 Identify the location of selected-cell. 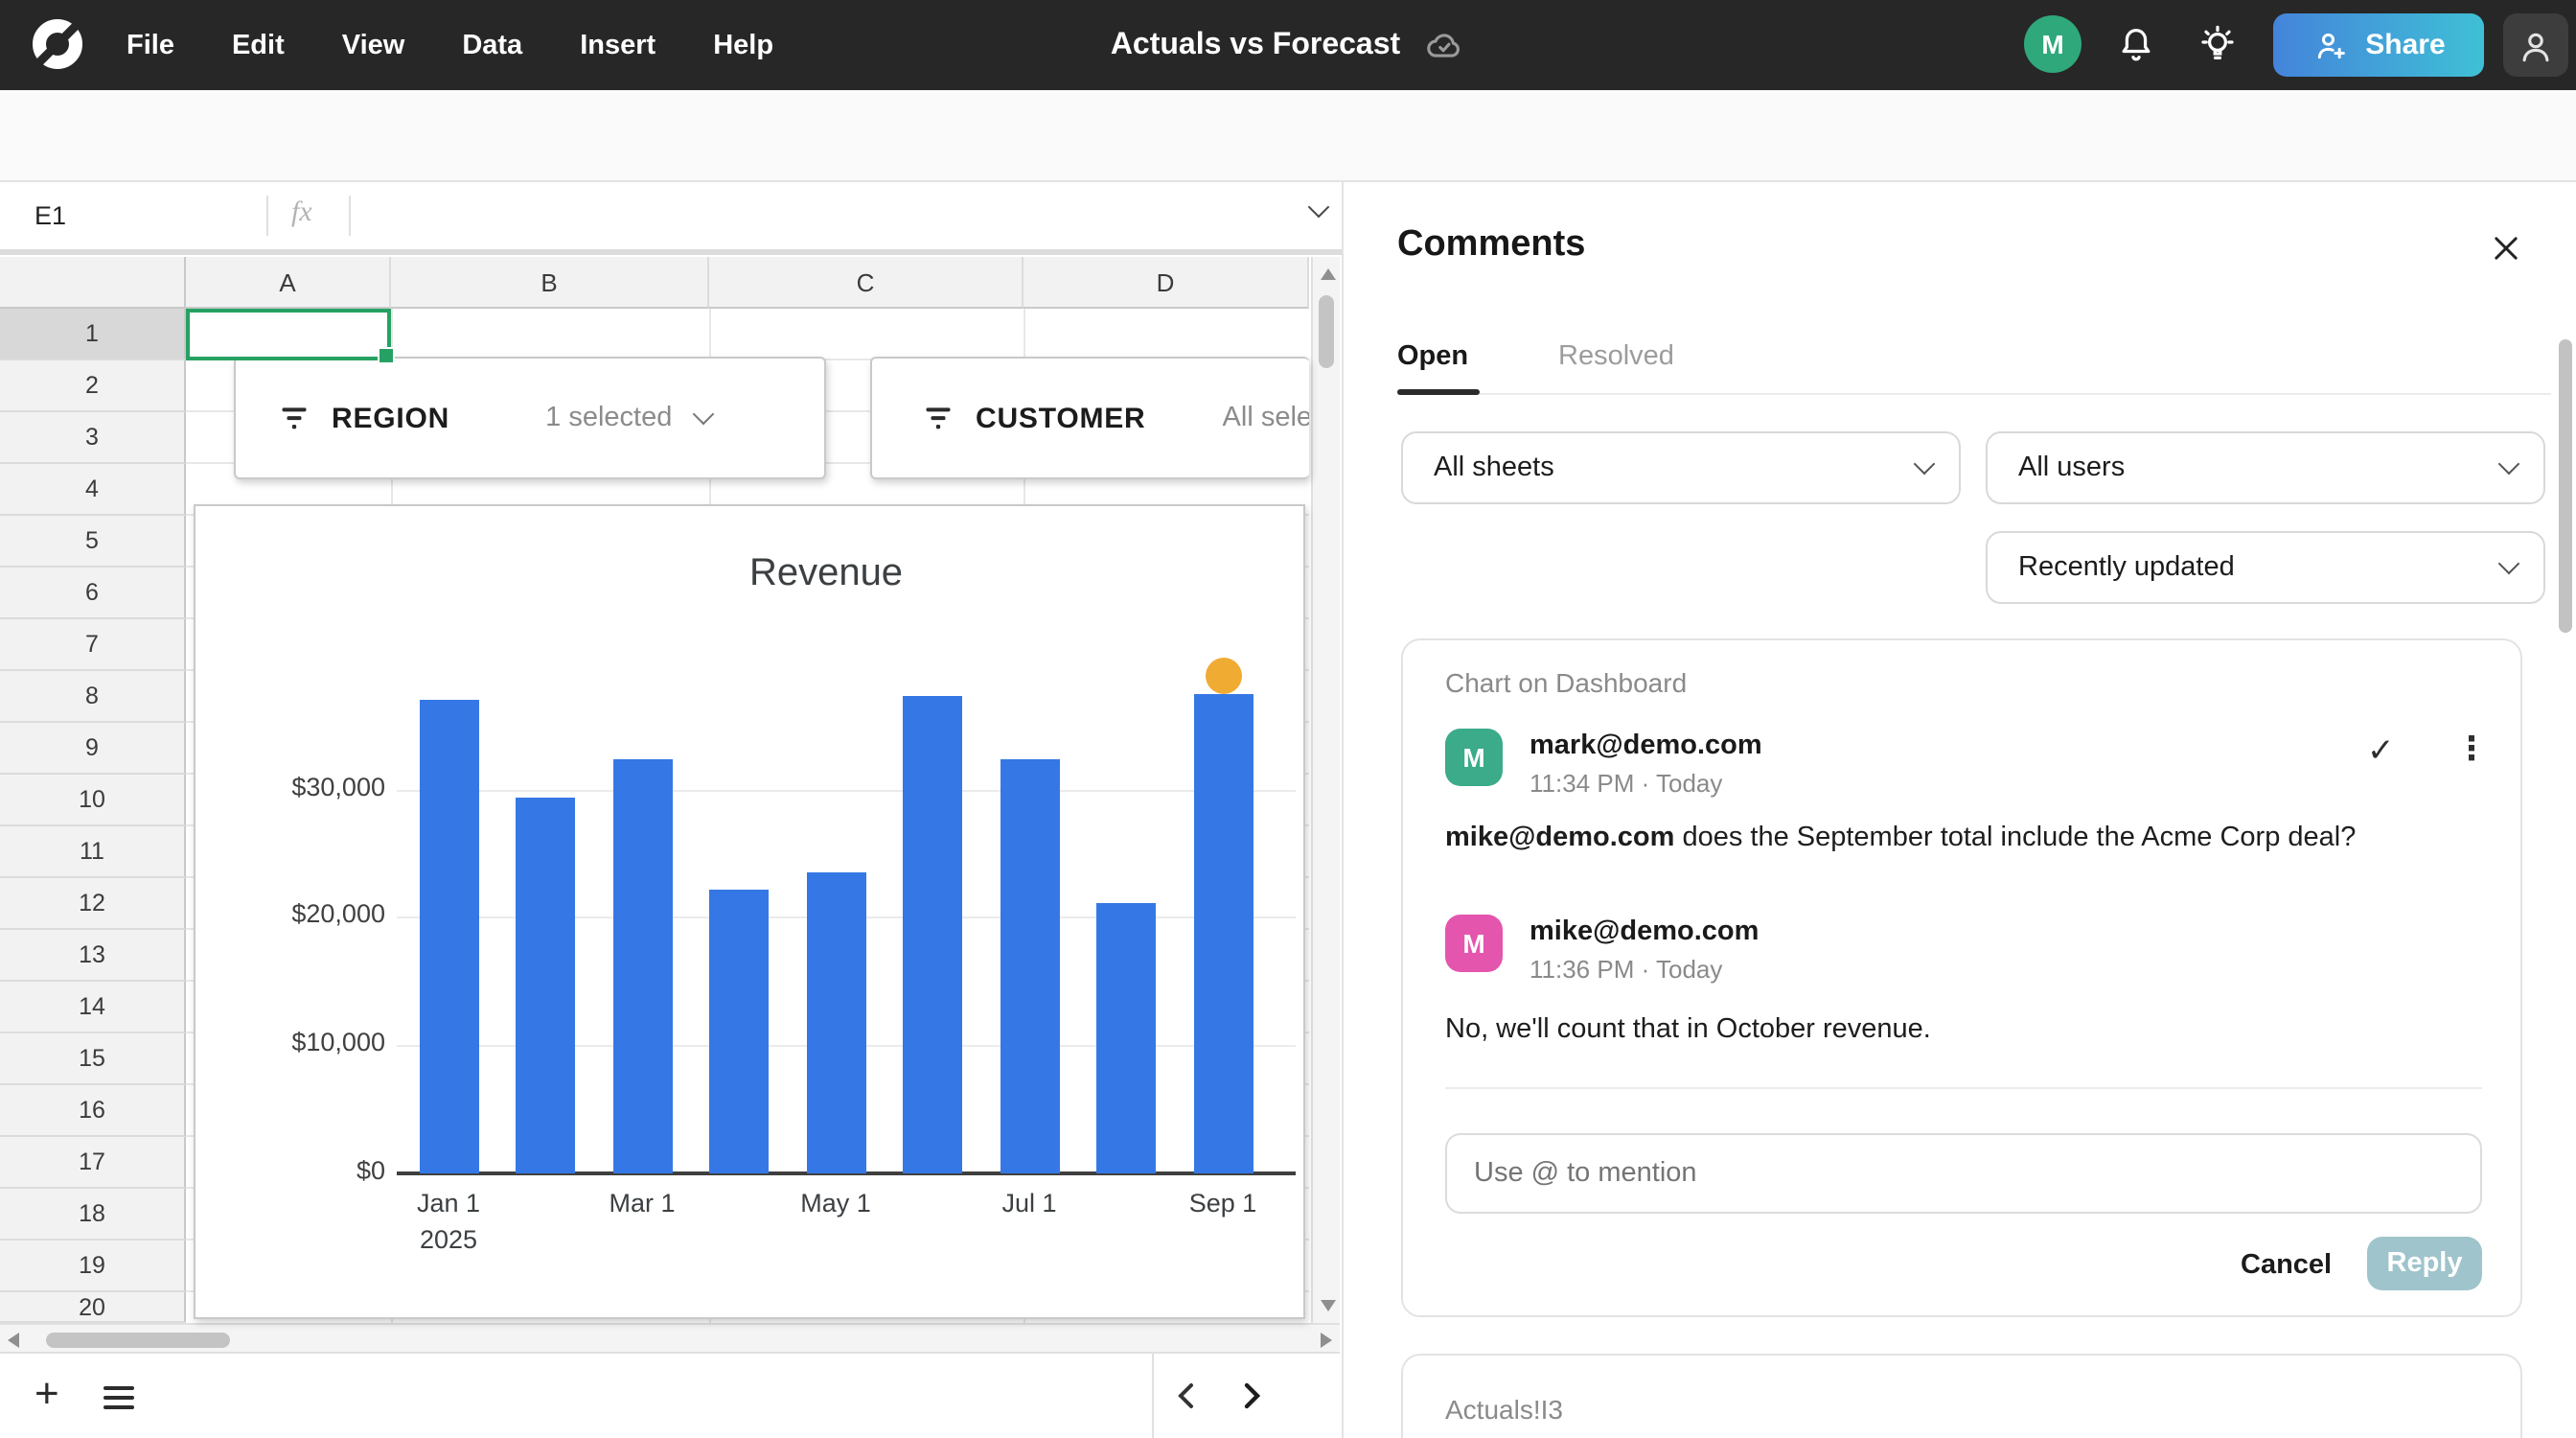
(290, 336).